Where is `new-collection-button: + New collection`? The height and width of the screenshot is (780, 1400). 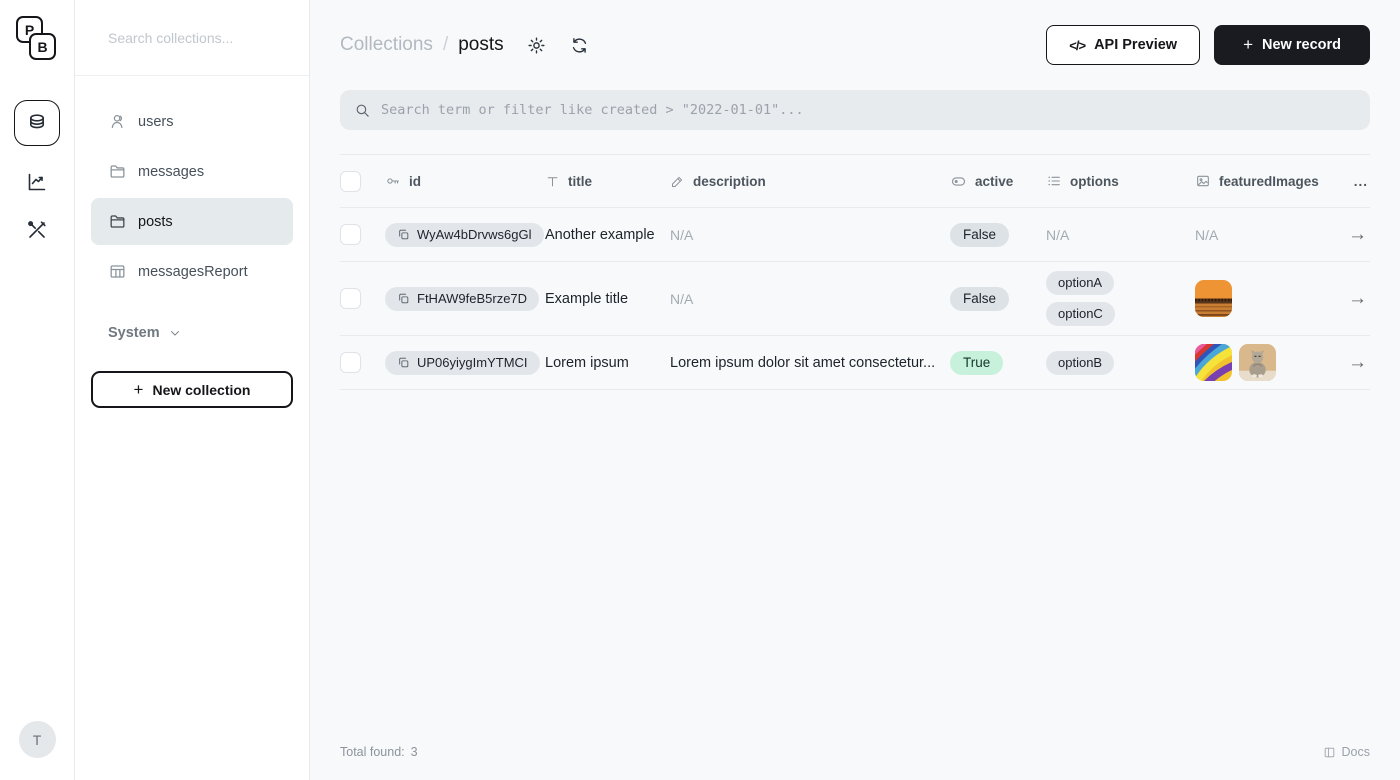 new-collection-button: + New collection is located at coordinates (192, 389).